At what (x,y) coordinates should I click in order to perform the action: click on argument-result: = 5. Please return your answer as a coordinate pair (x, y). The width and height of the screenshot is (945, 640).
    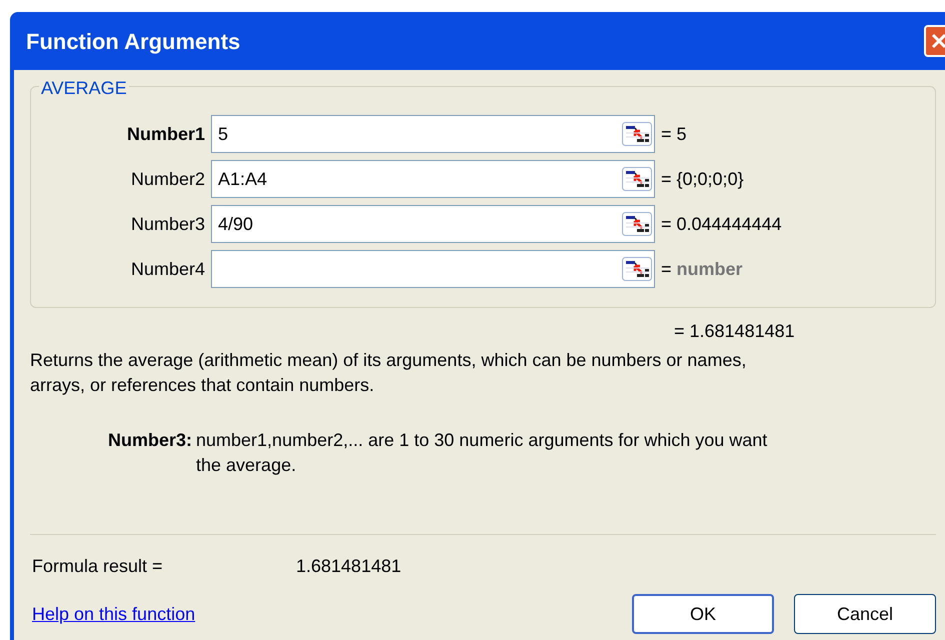
    Looking at the image, I should click on (673, 134).